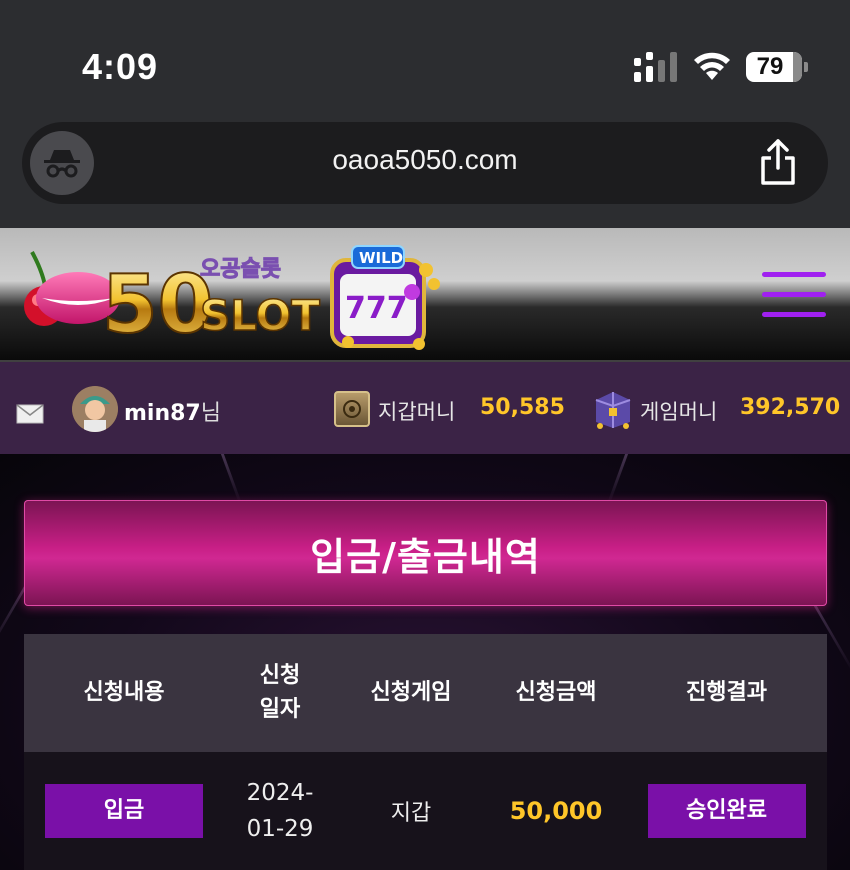 Image resolution: width=850 pixels, height=870 pixels. Describe the element at coordinates (381, 258) in the screenshot. I see `reel-badge: WILD` at that location.